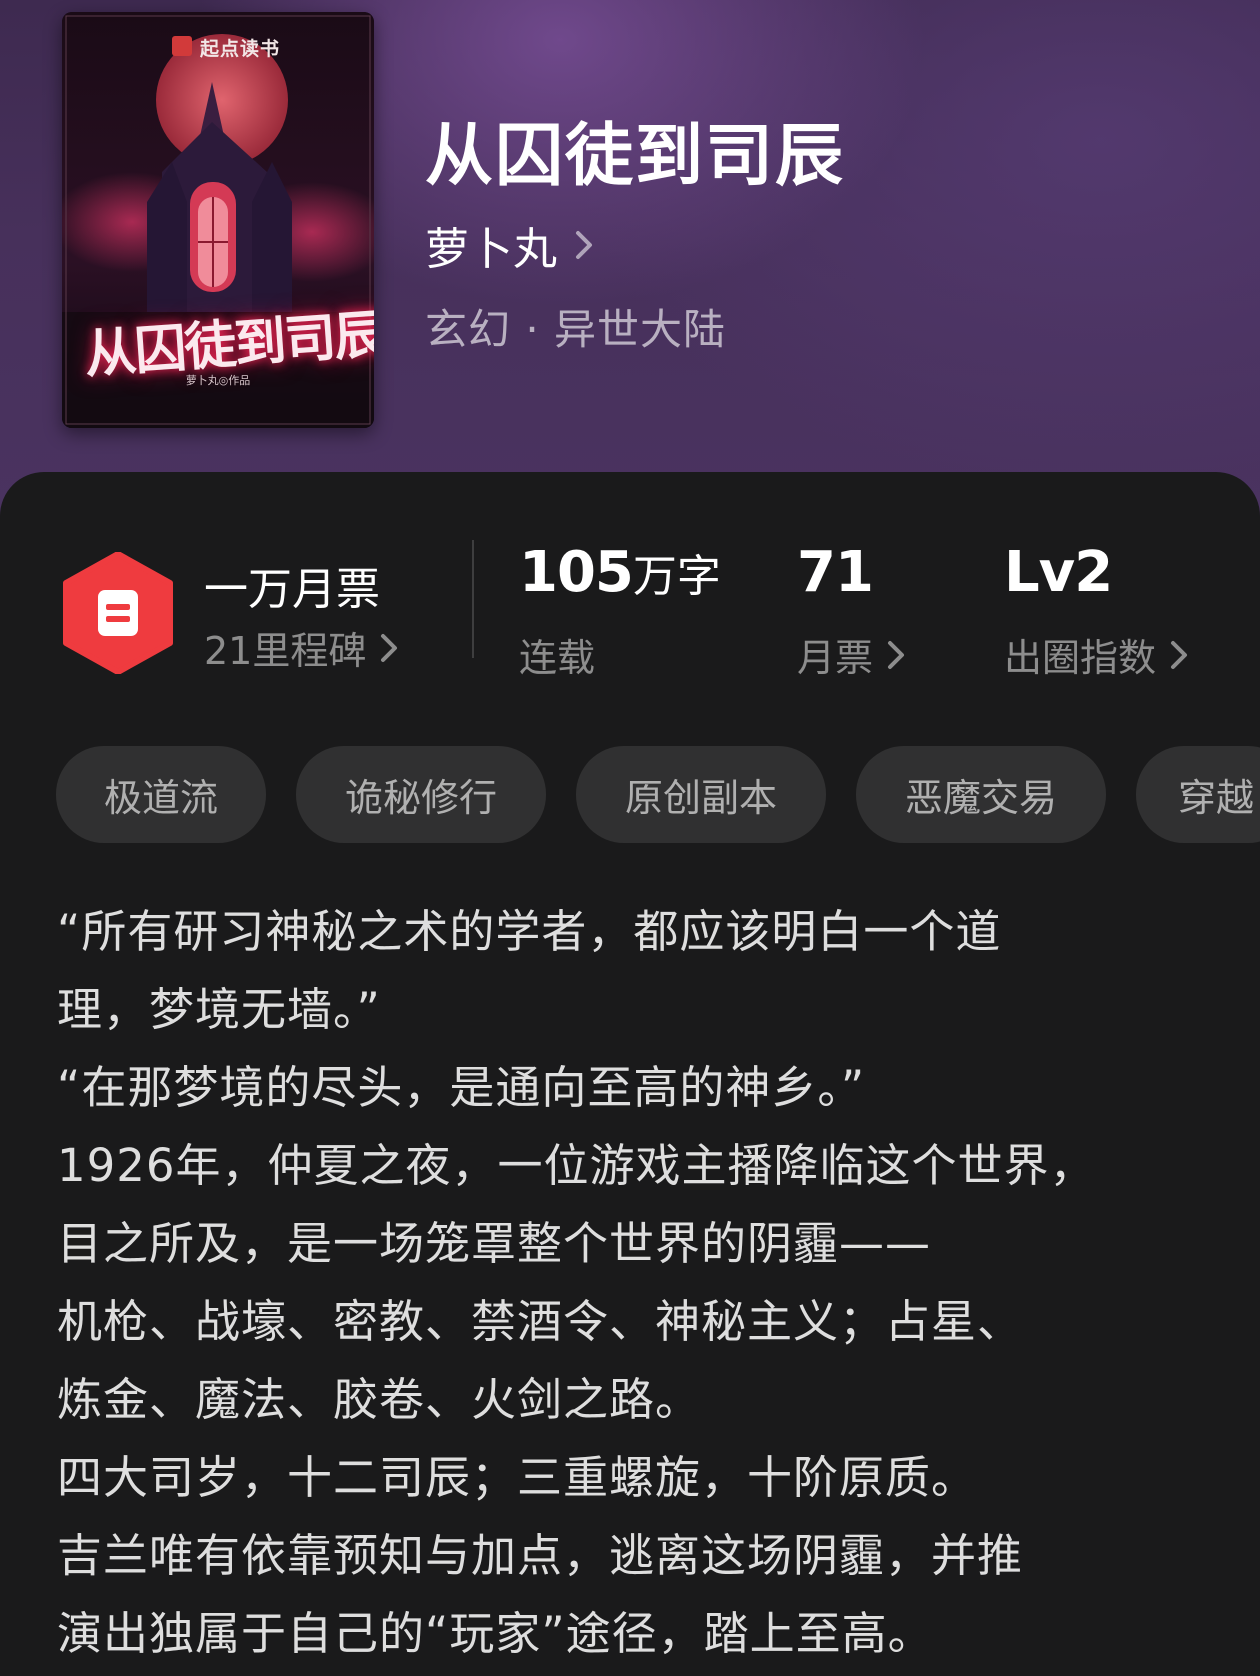 The height and width of the screenshot is (1676, 1260). I want to click on monthly-votes-link: 月票, so click(851, 654).